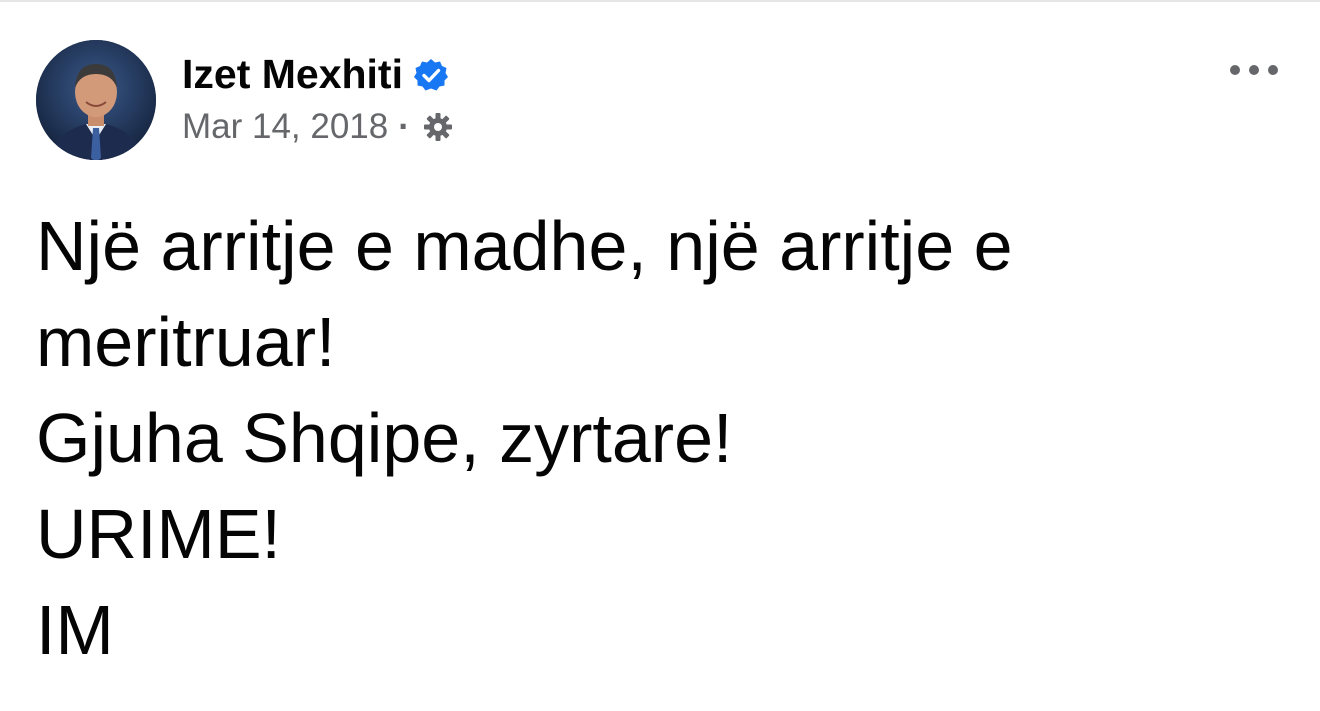 The height and width of the screenshot is (711, 1320). I want to click on more-options-button, so click(1254, 70).